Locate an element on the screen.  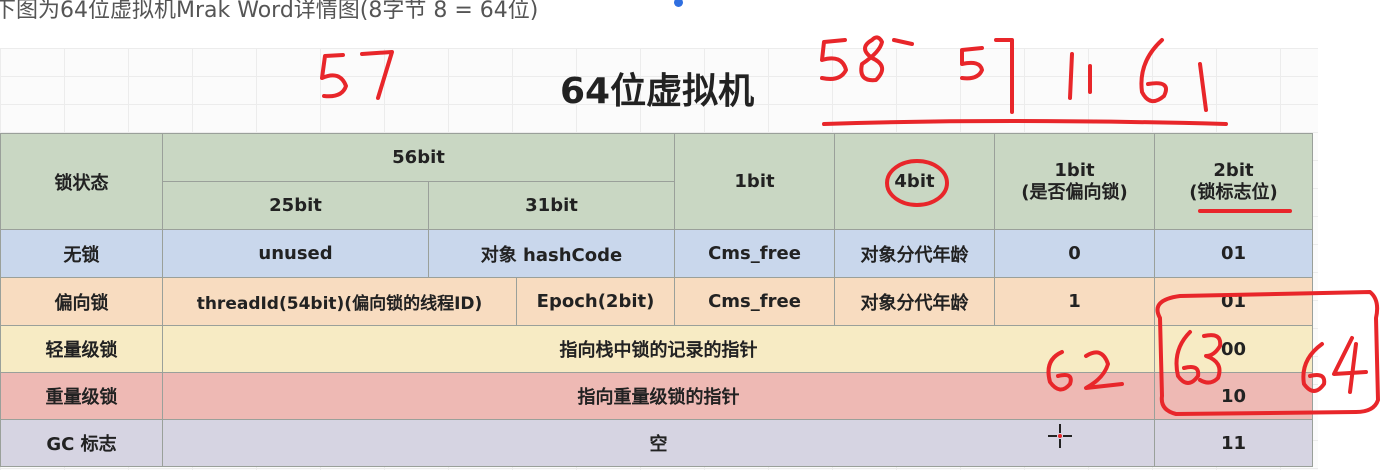
header-biased-line1: 1bit is located at coordinates (1074, 170).